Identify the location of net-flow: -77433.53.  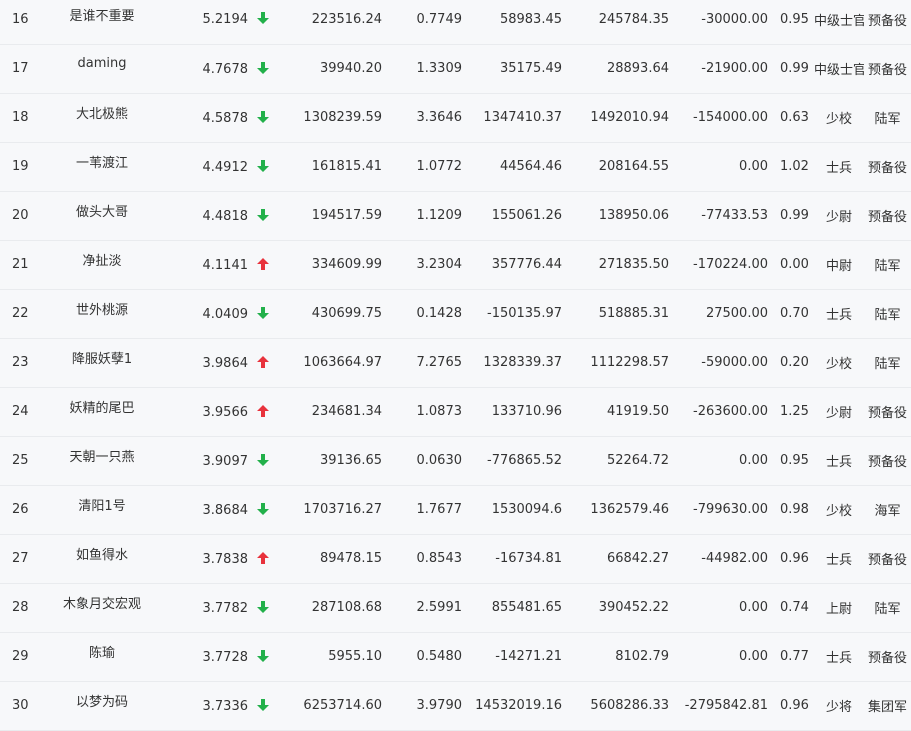
(722, 216).